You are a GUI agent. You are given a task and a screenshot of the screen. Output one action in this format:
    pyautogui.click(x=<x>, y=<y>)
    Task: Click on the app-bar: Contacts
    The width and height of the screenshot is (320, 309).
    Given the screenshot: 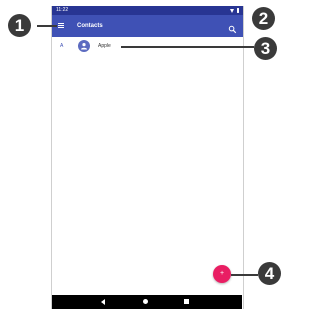 What is the action you would take?
    pyautogui.click(x=147, y=26)
    